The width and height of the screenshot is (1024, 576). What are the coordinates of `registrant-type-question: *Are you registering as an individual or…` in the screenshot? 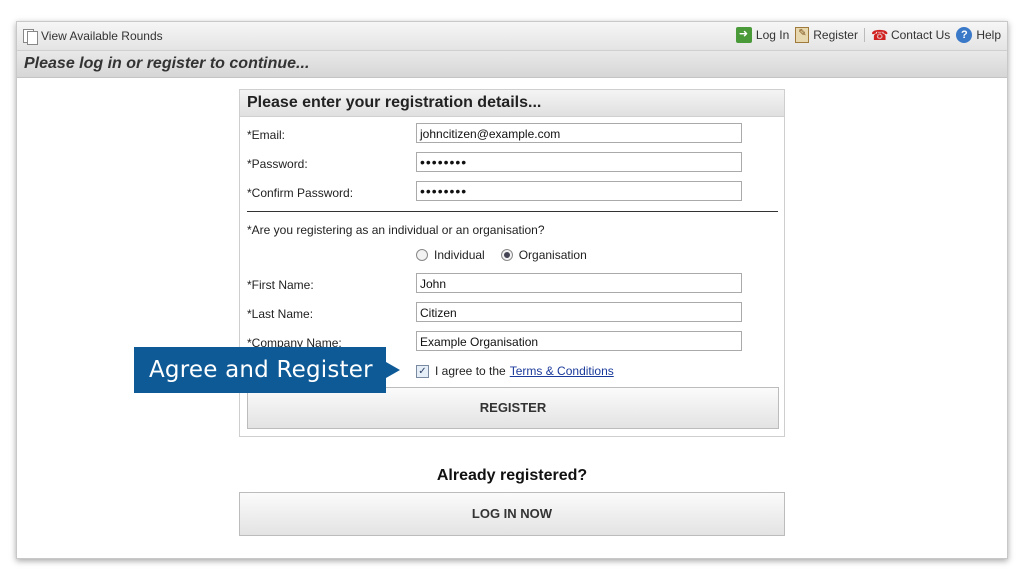 It's located at (396, 230).